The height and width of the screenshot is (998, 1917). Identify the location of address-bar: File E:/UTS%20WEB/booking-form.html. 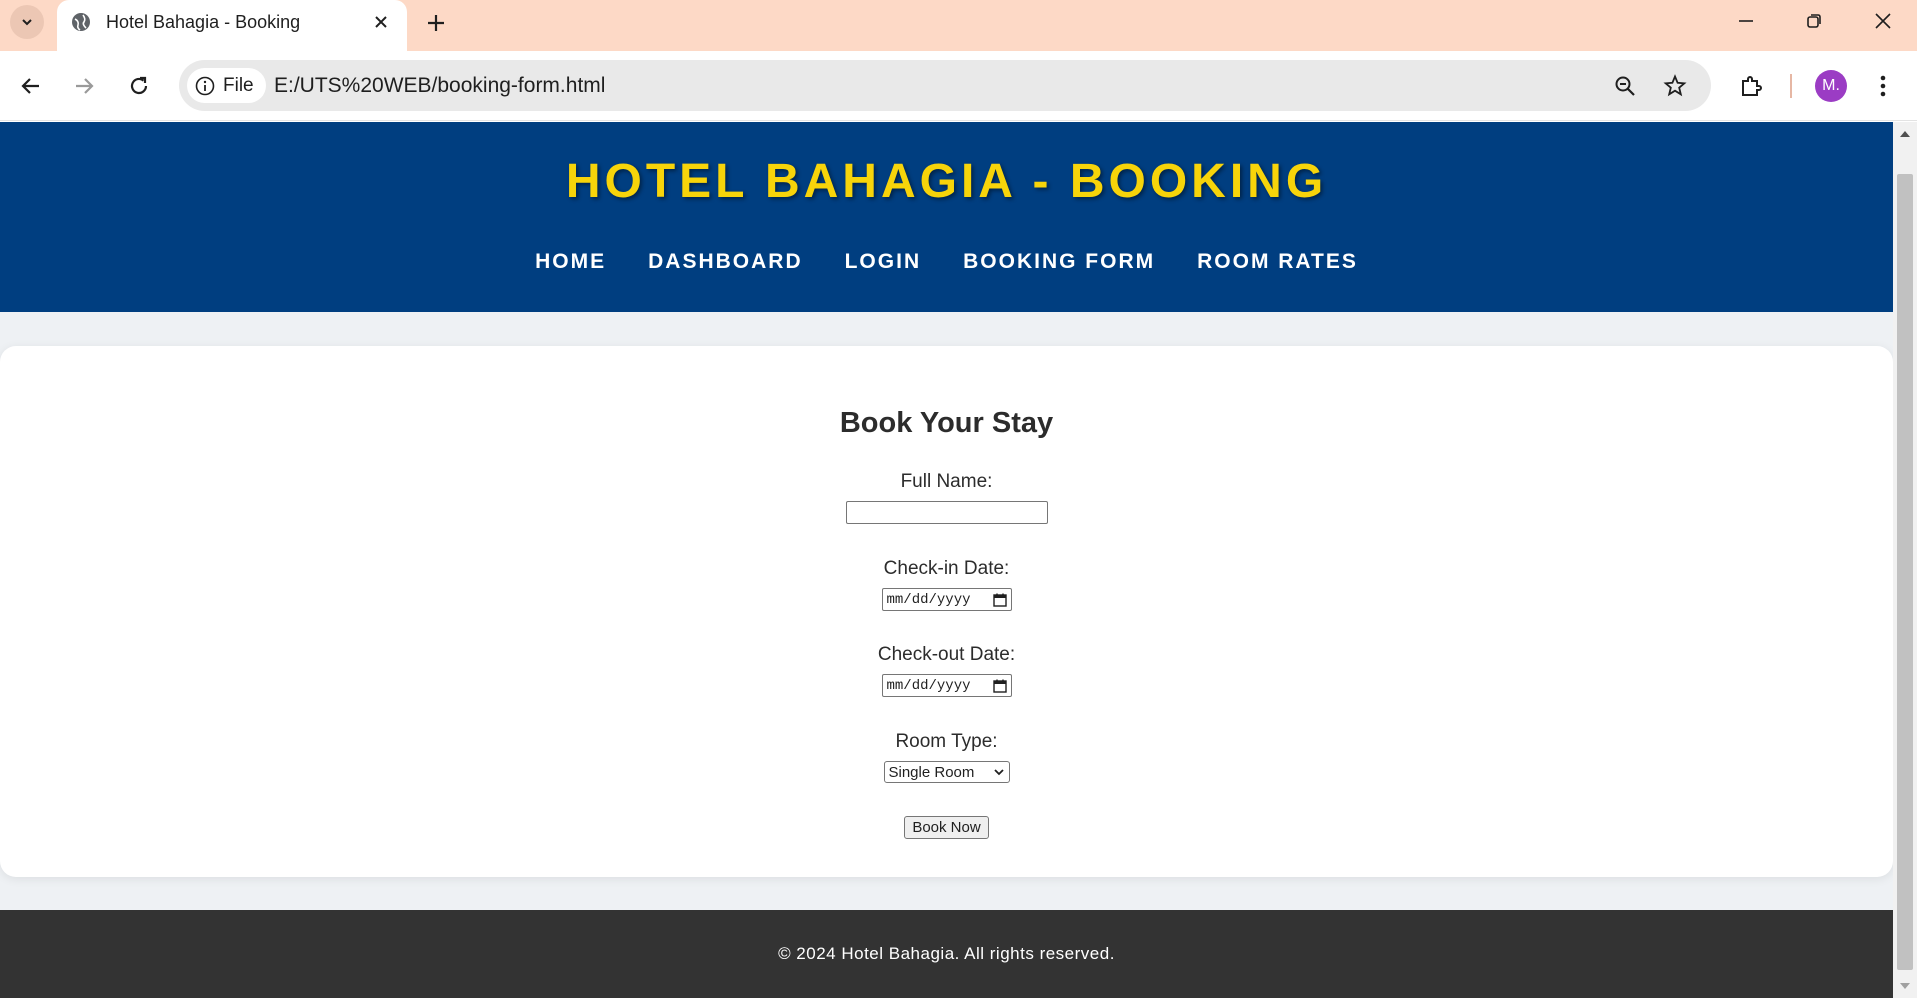
(945, 85).